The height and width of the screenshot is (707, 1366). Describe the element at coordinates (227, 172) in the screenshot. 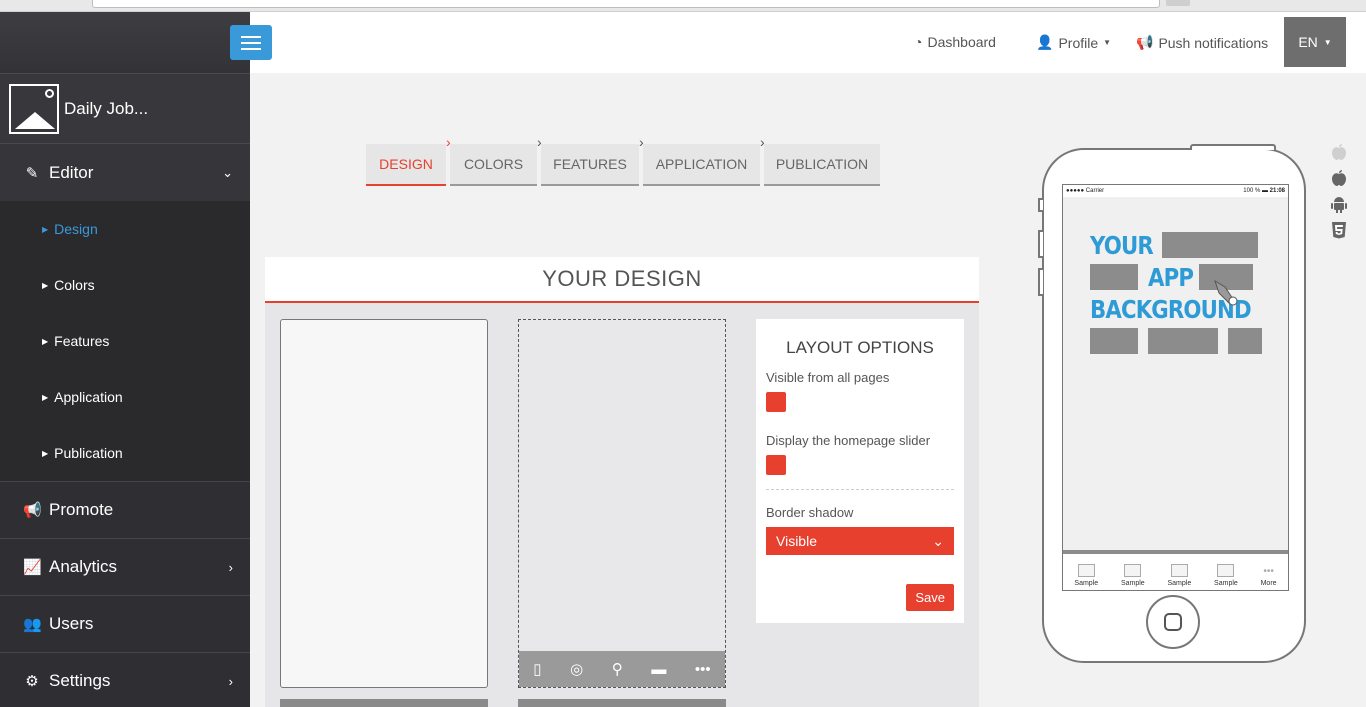

I see `chevron-down-icon: ⌄` at that location.